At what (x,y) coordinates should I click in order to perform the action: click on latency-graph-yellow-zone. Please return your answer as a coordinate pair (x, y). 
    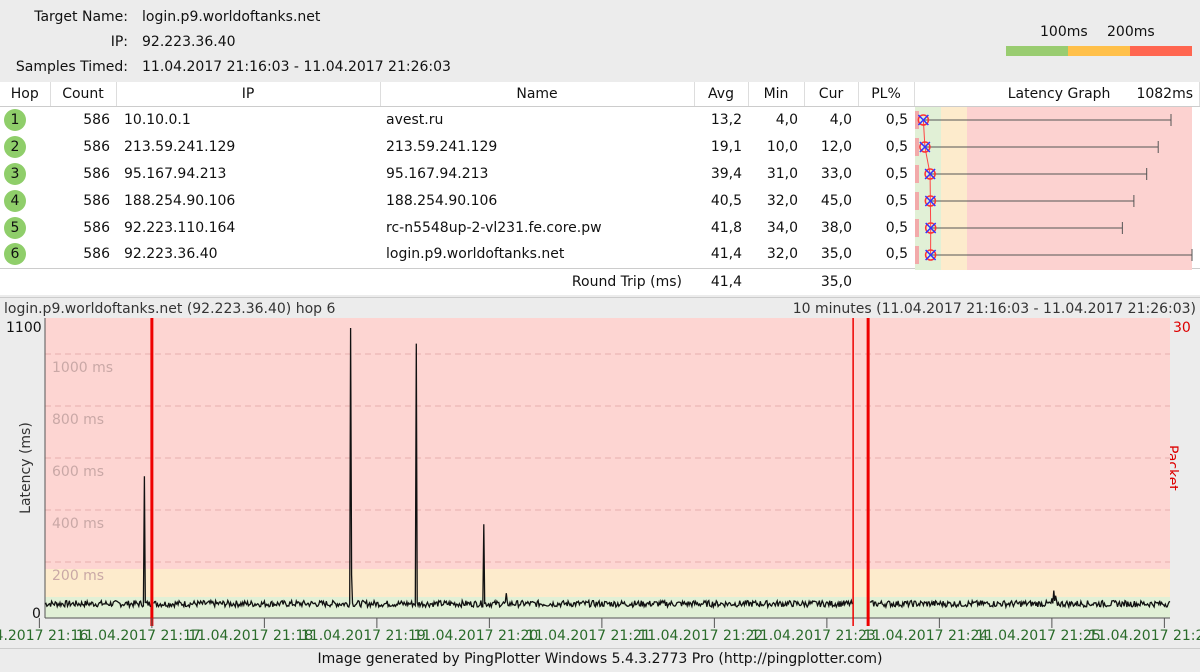
    Looking at the image, I should click on (954, 188).